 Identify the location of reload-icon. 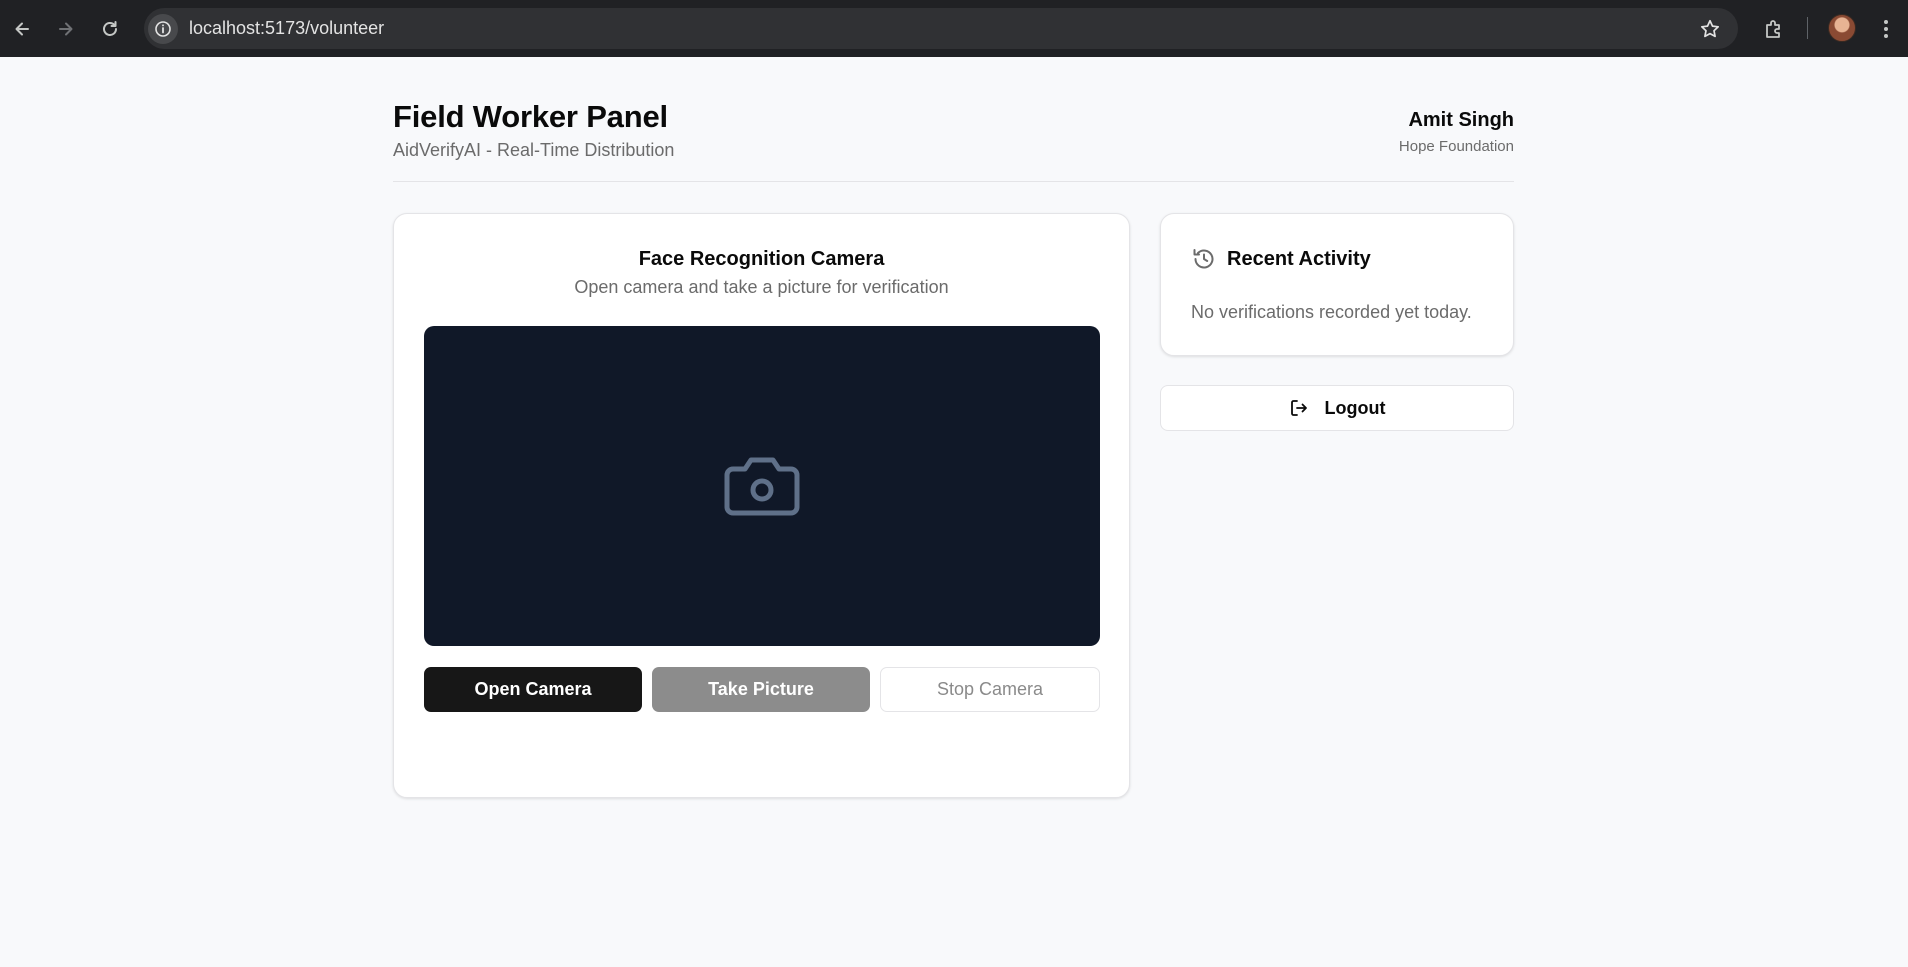
(110, 28).